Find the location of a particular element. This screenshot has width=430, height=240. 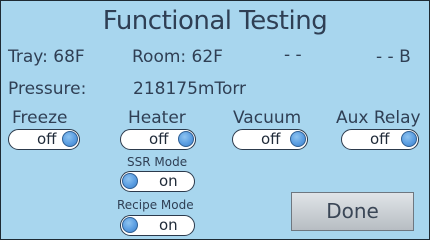

heater-toggle-state: off is located at coordinates (159, 139).